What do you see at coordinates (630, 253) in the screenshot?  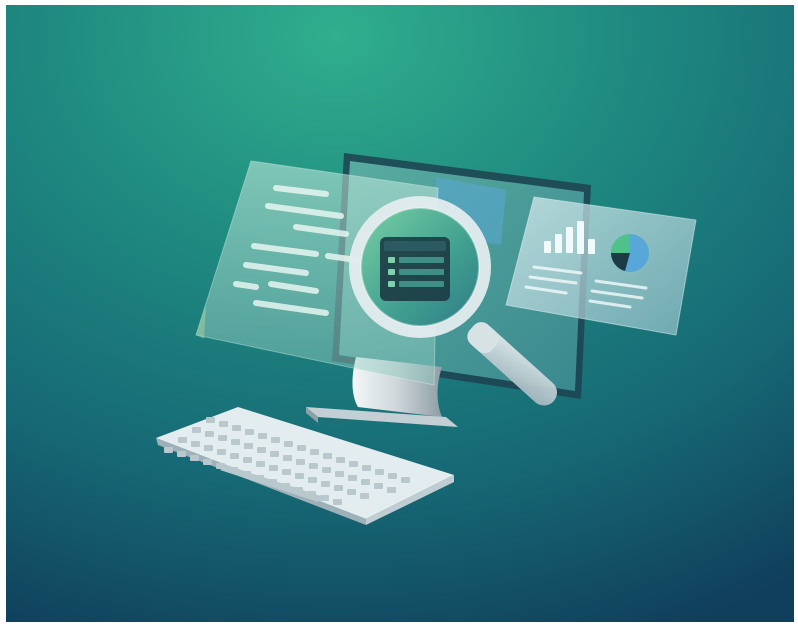 I see `pie-chart-icon` at bounding box center [630, 253].